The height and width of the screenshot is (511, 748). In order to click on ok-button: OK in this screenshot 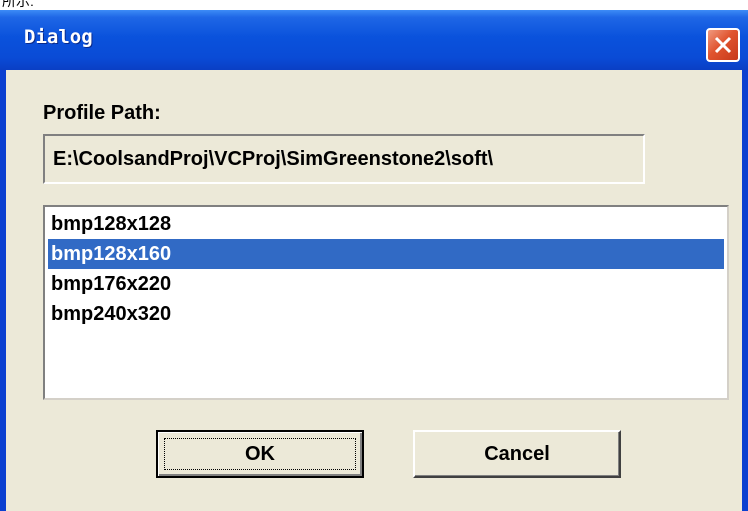, I will do `click(260, 454)`.